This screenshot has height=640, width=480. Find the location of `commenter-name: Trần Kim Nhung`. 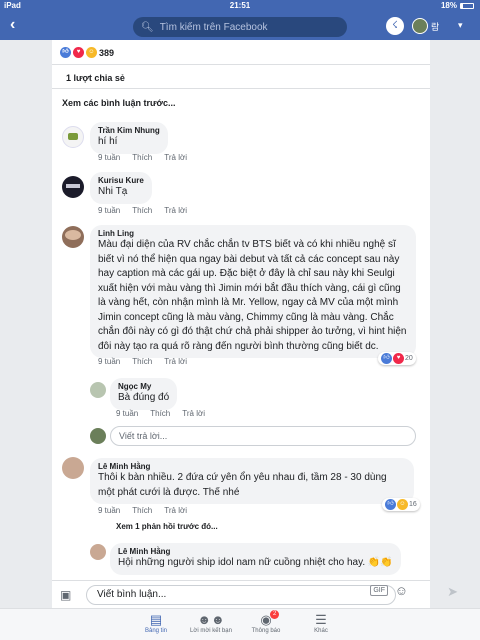

commenter-name: Trần Kim Nhung is located at coordinates (129, 130).